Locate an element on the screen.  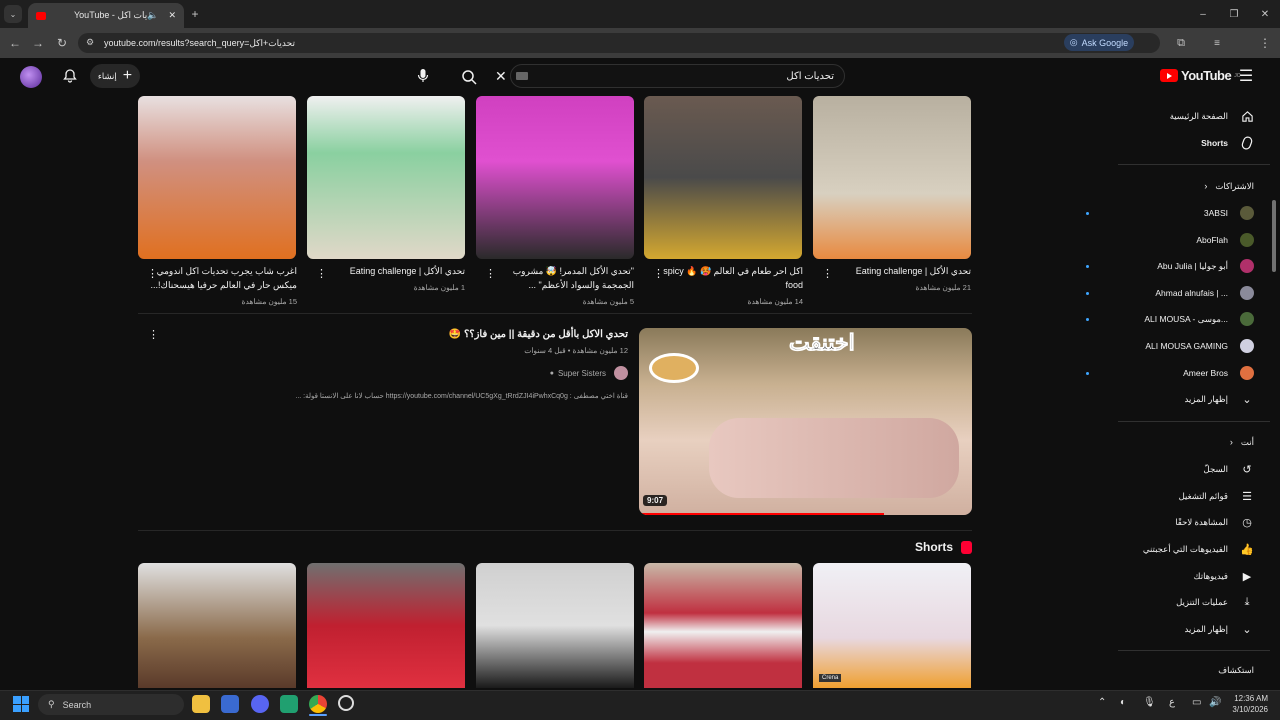
app-circle-icon is located at coordinates (346, 703).